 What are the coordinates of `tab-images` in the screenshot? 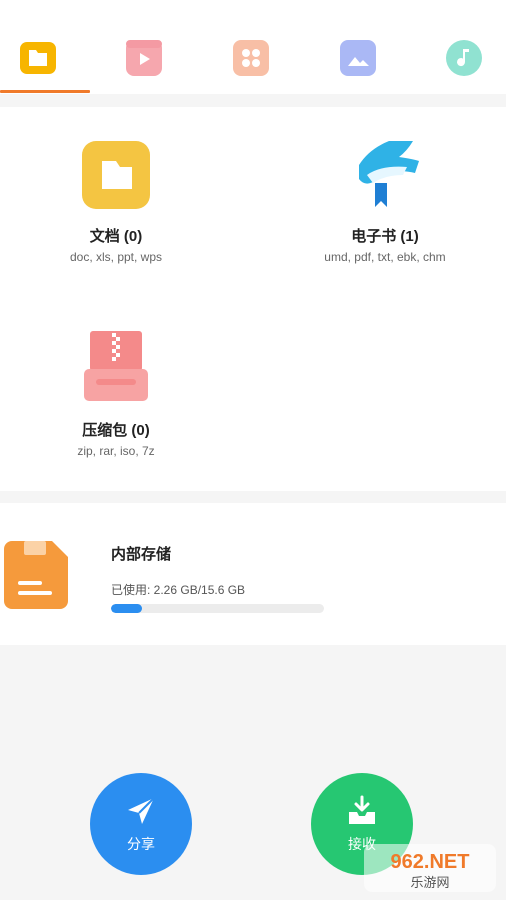 It's located at (358, 58).